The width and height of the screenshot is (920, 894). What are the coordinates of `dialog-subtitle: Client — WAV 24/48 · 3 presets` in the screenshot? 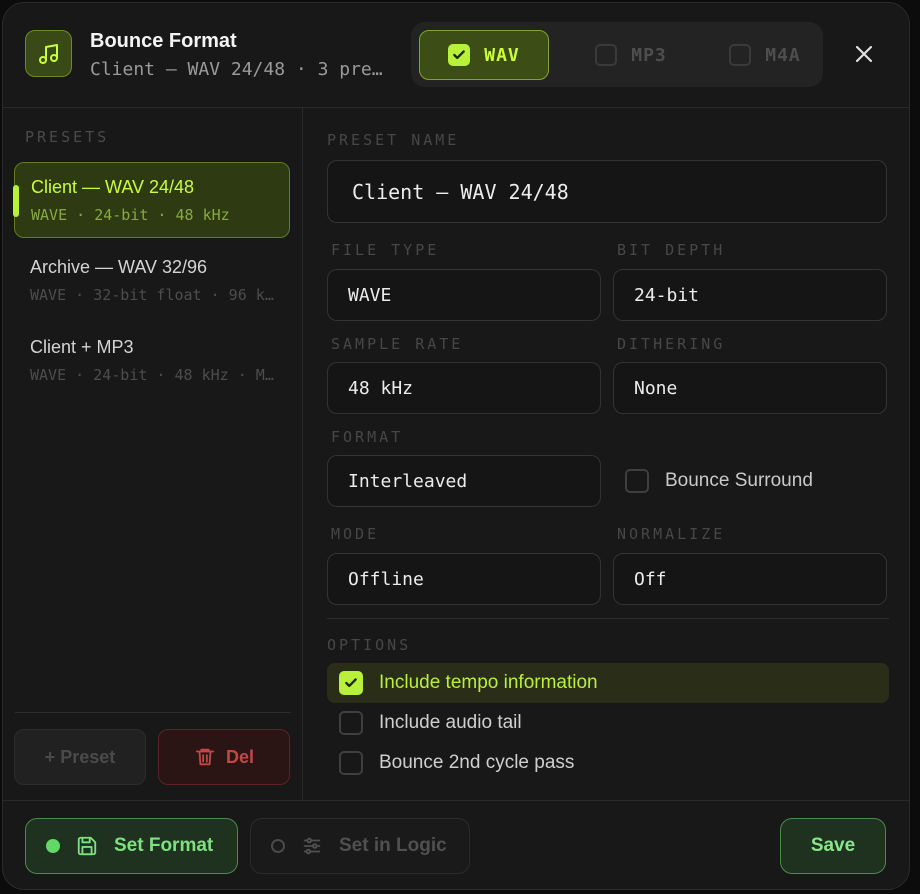 It's located at (240, 69).